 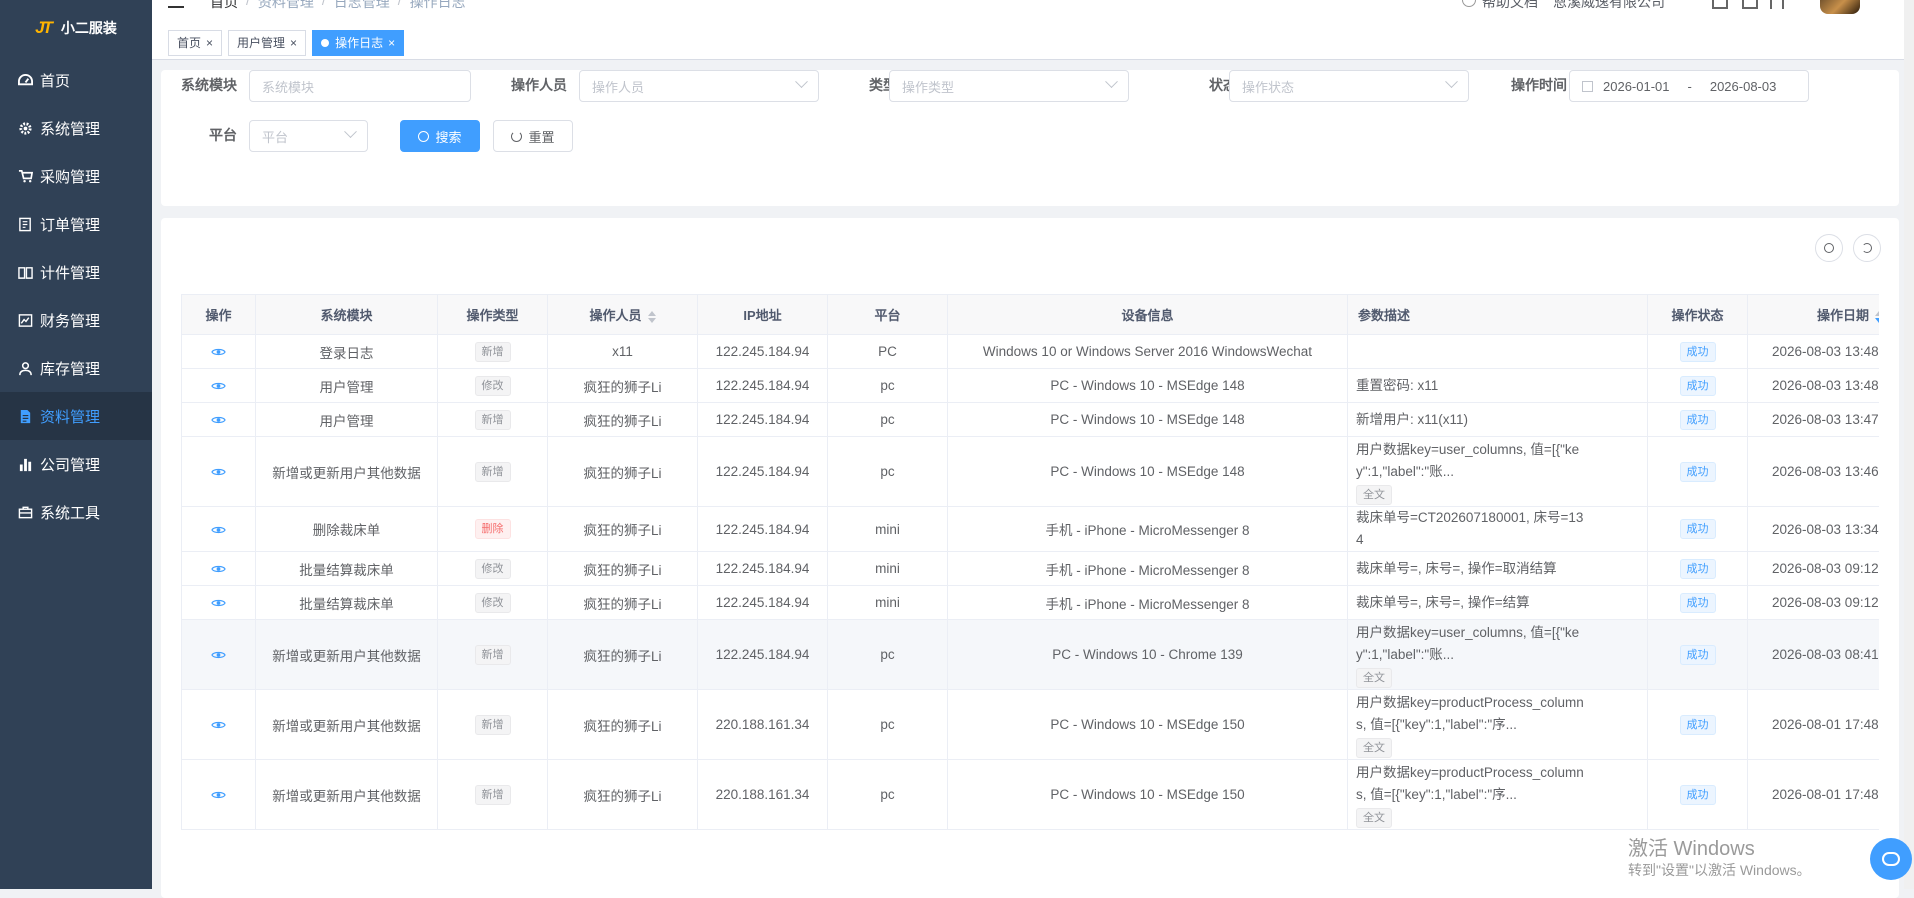 What do you see at coordinates (76, 464) in the screenshot?
I see `sidebar-item: 公司管理` at bounding box center [76, 464].